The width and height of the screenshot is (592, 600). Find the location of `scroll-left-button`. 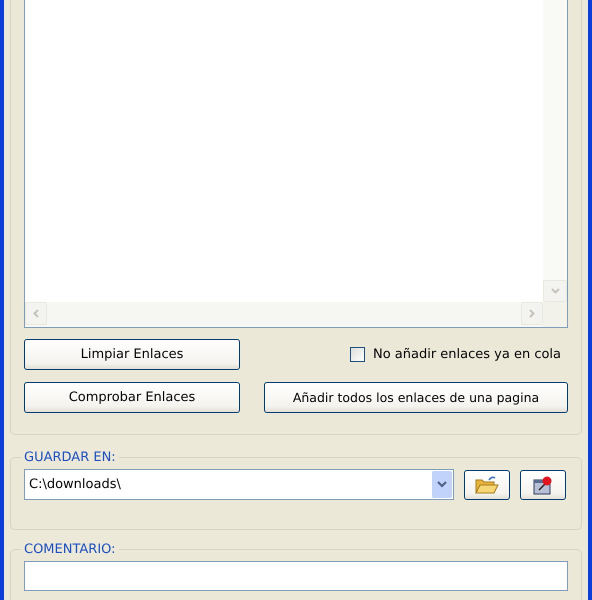

scroll-left-button is located at coordinates (36, 313).